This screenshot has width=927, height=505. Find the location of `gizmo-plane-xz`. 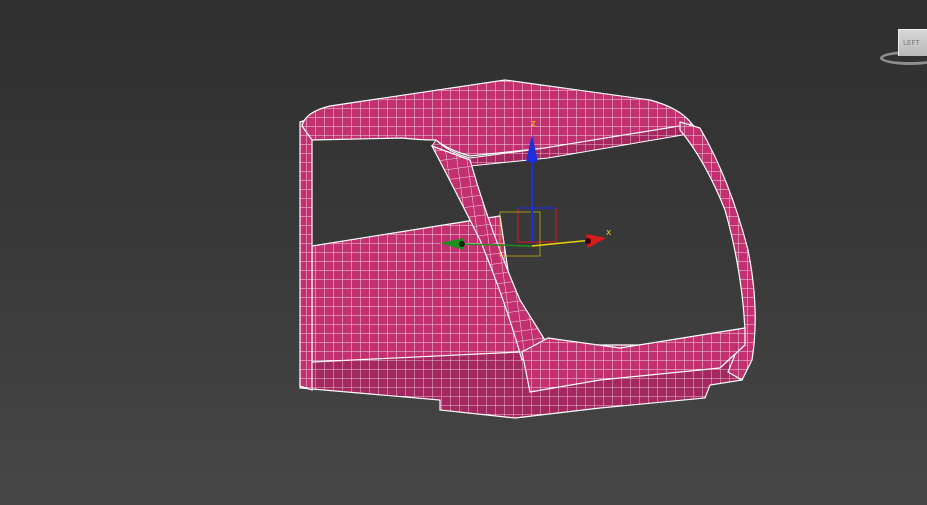

gizmo-plane-xz is located at coordinates (537, 225).